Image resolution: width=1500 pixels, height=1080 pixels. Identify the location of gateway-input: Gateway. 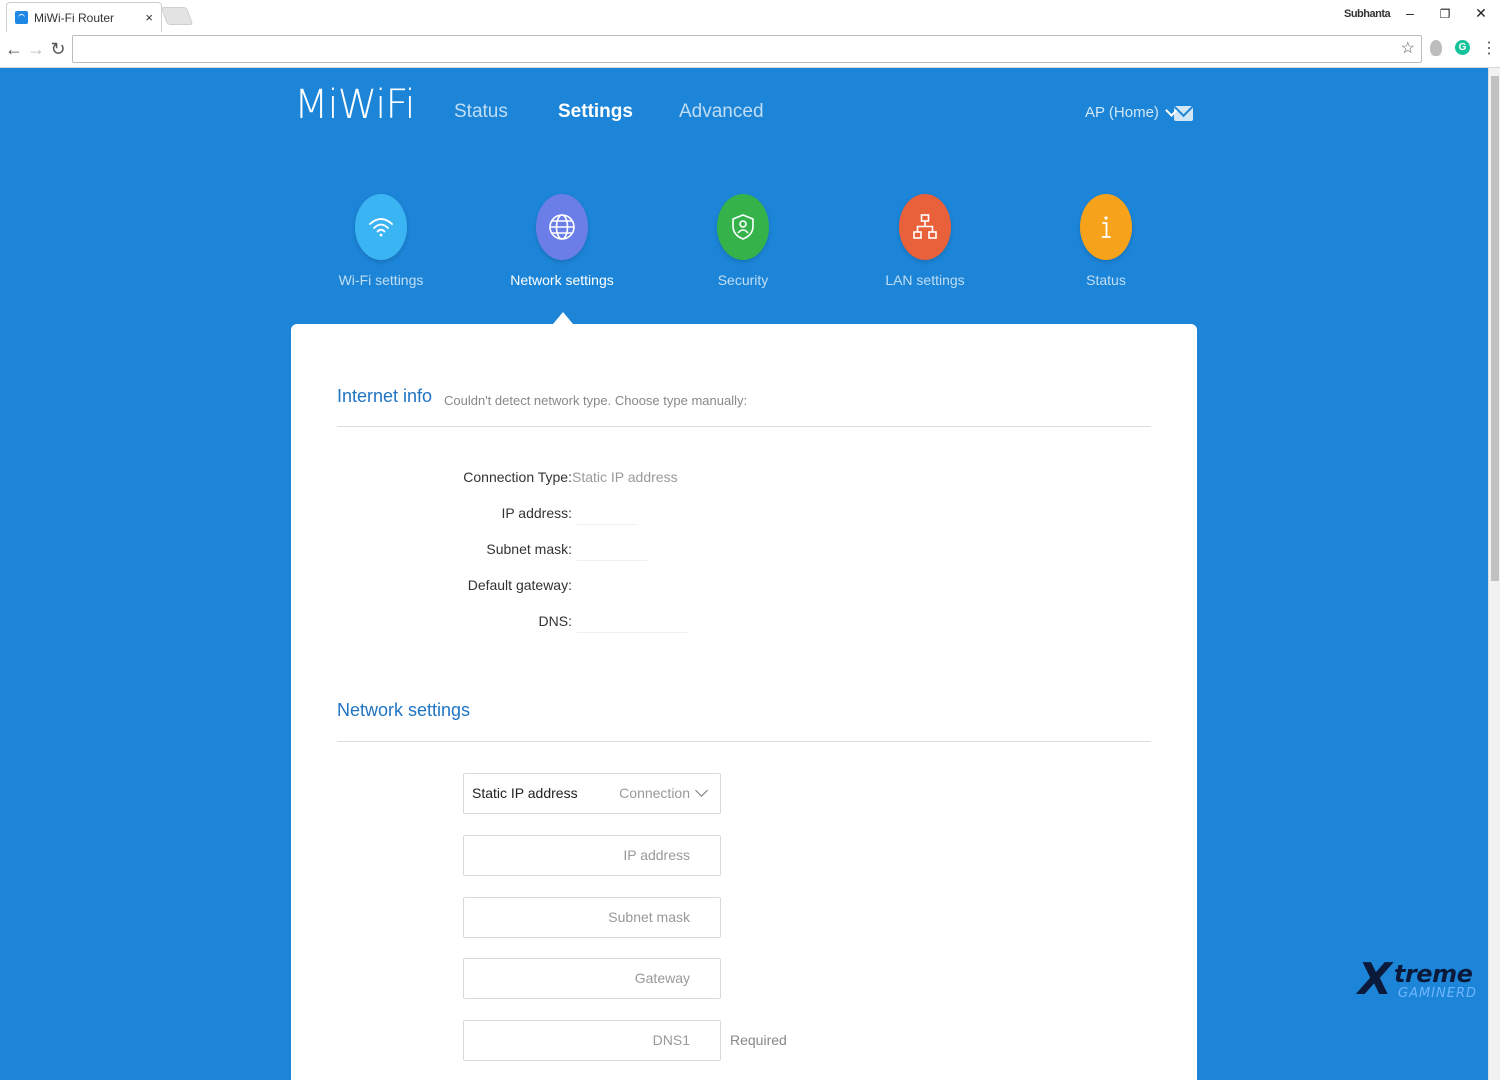
(592, 978).